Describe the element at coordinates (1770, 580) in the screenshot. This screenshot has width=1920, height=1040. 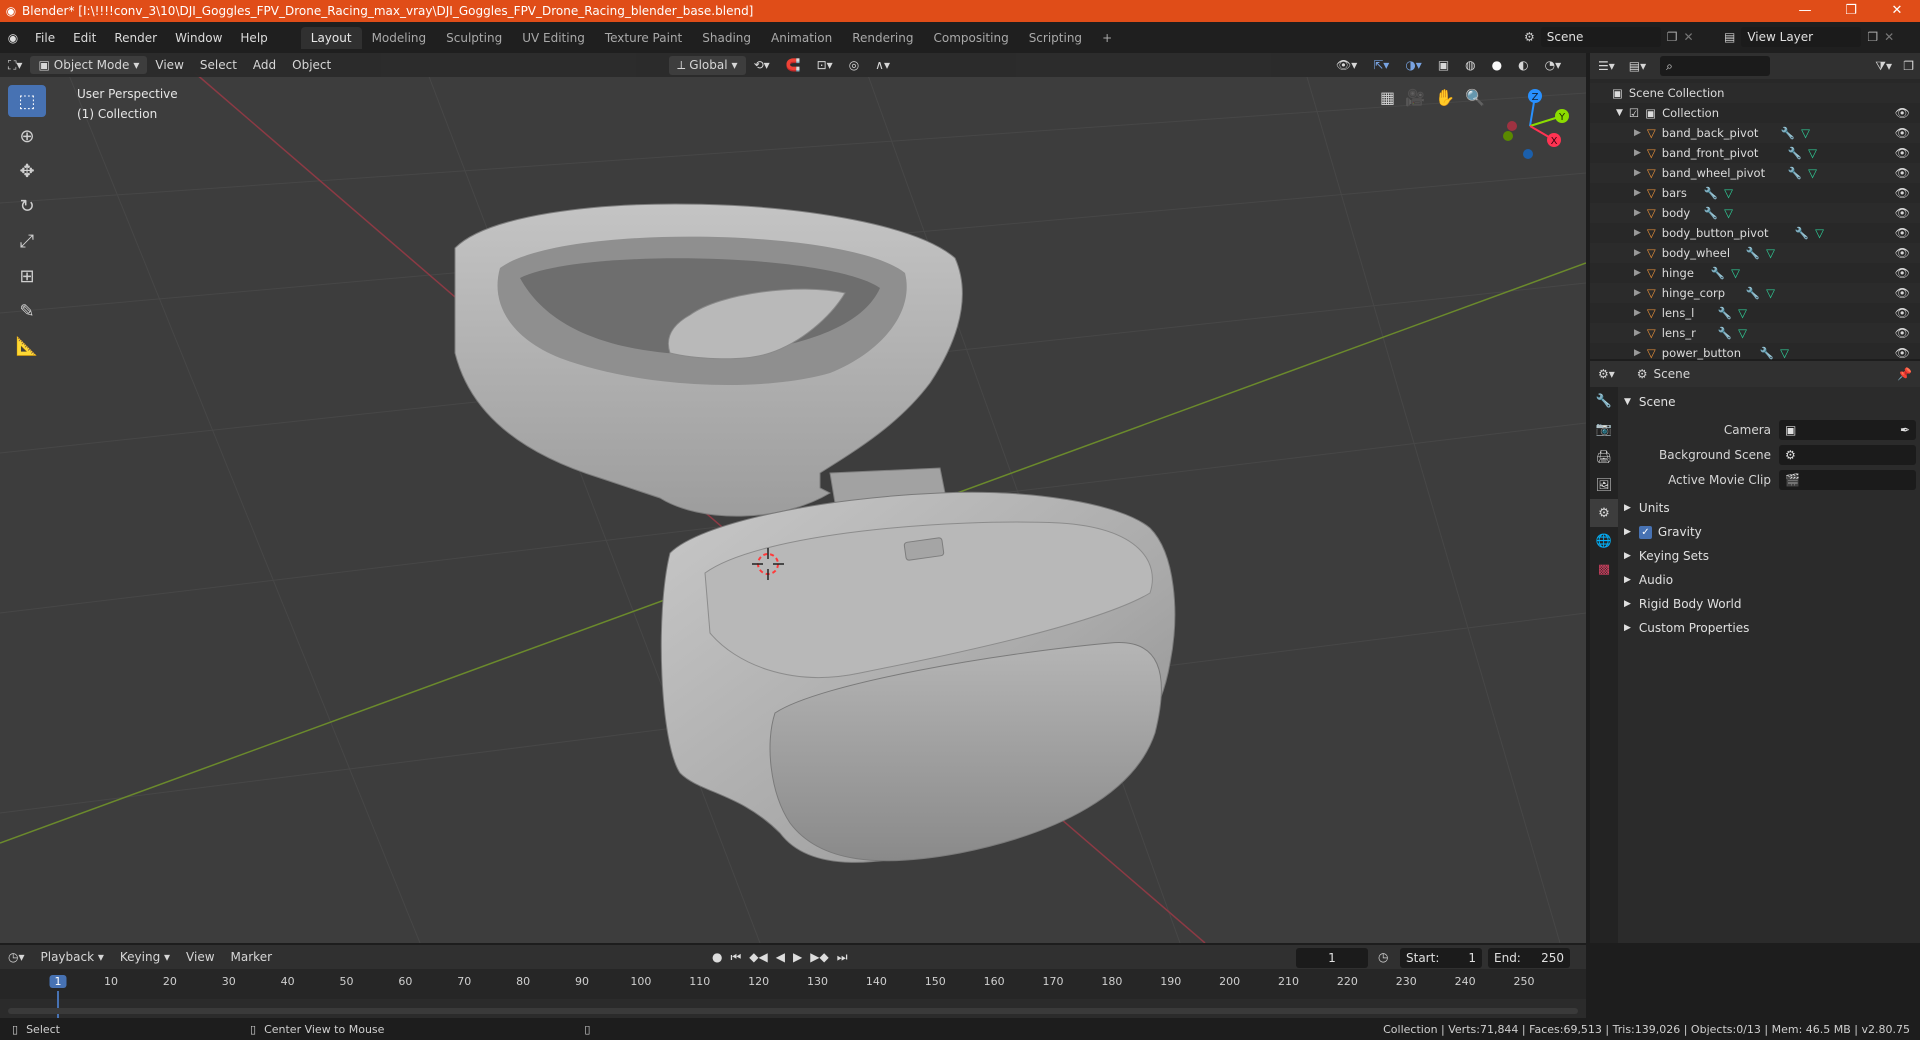
I see `audio-panel: ▶ Audio` at that location.